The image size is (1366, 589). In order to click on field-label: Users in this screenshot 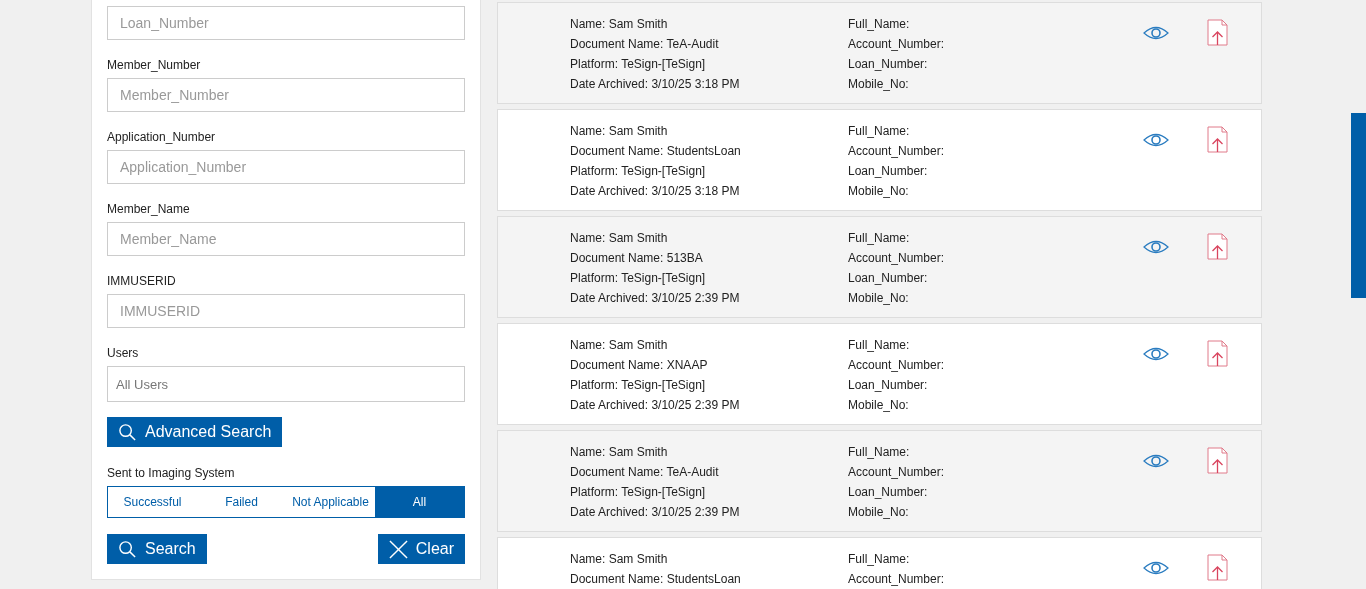, I will do `click(123, 353)`.